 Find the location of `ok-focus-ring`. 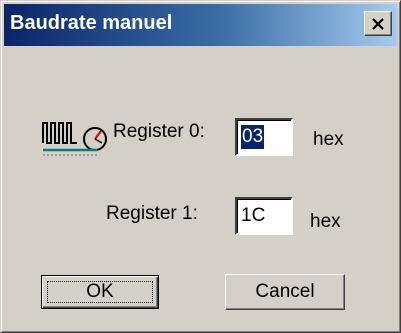

ok-focus-ring is located at coordinates (100, 292).